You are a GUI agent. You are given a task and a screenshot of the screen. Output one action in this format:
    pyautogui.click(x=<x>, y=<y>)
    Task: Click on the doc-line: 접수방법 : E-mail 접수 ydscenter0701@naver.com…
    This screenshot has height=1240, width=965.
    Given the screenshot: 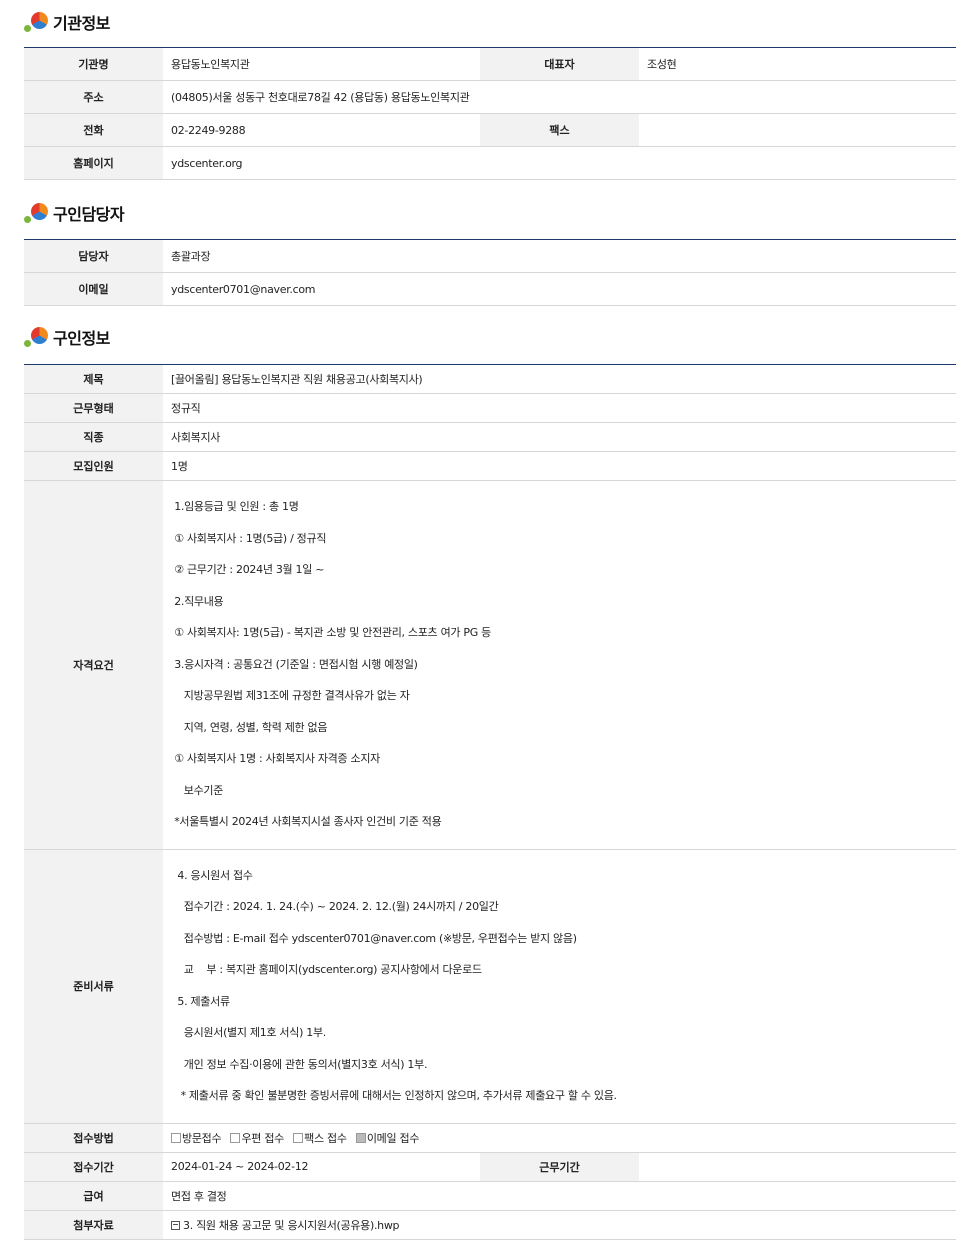 What is the action you would take?
    pyautogui.click(x=374, y=938)
    